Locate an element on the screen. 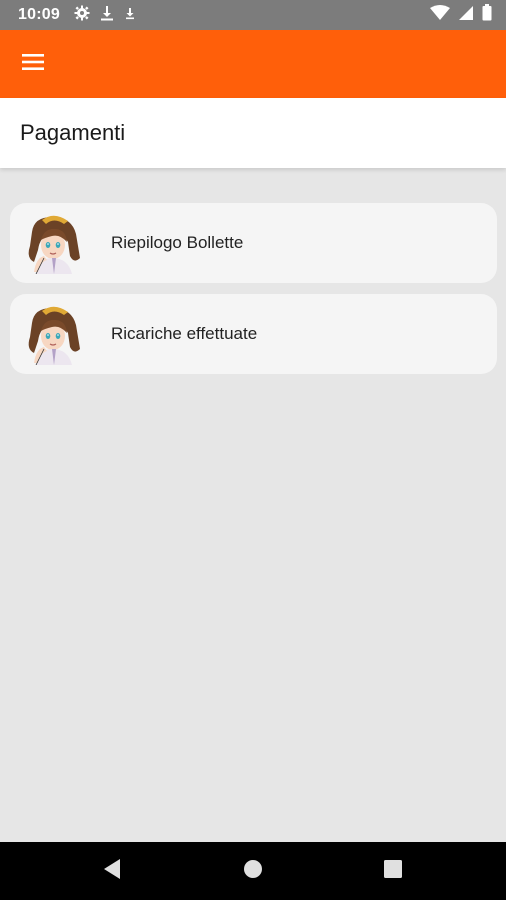  download-small-icon is located at coordinates (130, 15).